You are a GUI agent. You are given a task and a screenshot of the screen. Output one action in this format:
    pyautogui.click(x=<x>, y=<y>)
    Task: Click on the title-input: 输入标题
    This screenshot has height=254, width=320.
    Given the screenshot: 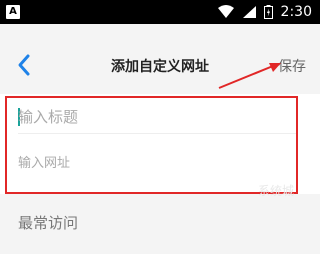 What is the action you would take?
    pyautogui.click(x=158, y=117)
    